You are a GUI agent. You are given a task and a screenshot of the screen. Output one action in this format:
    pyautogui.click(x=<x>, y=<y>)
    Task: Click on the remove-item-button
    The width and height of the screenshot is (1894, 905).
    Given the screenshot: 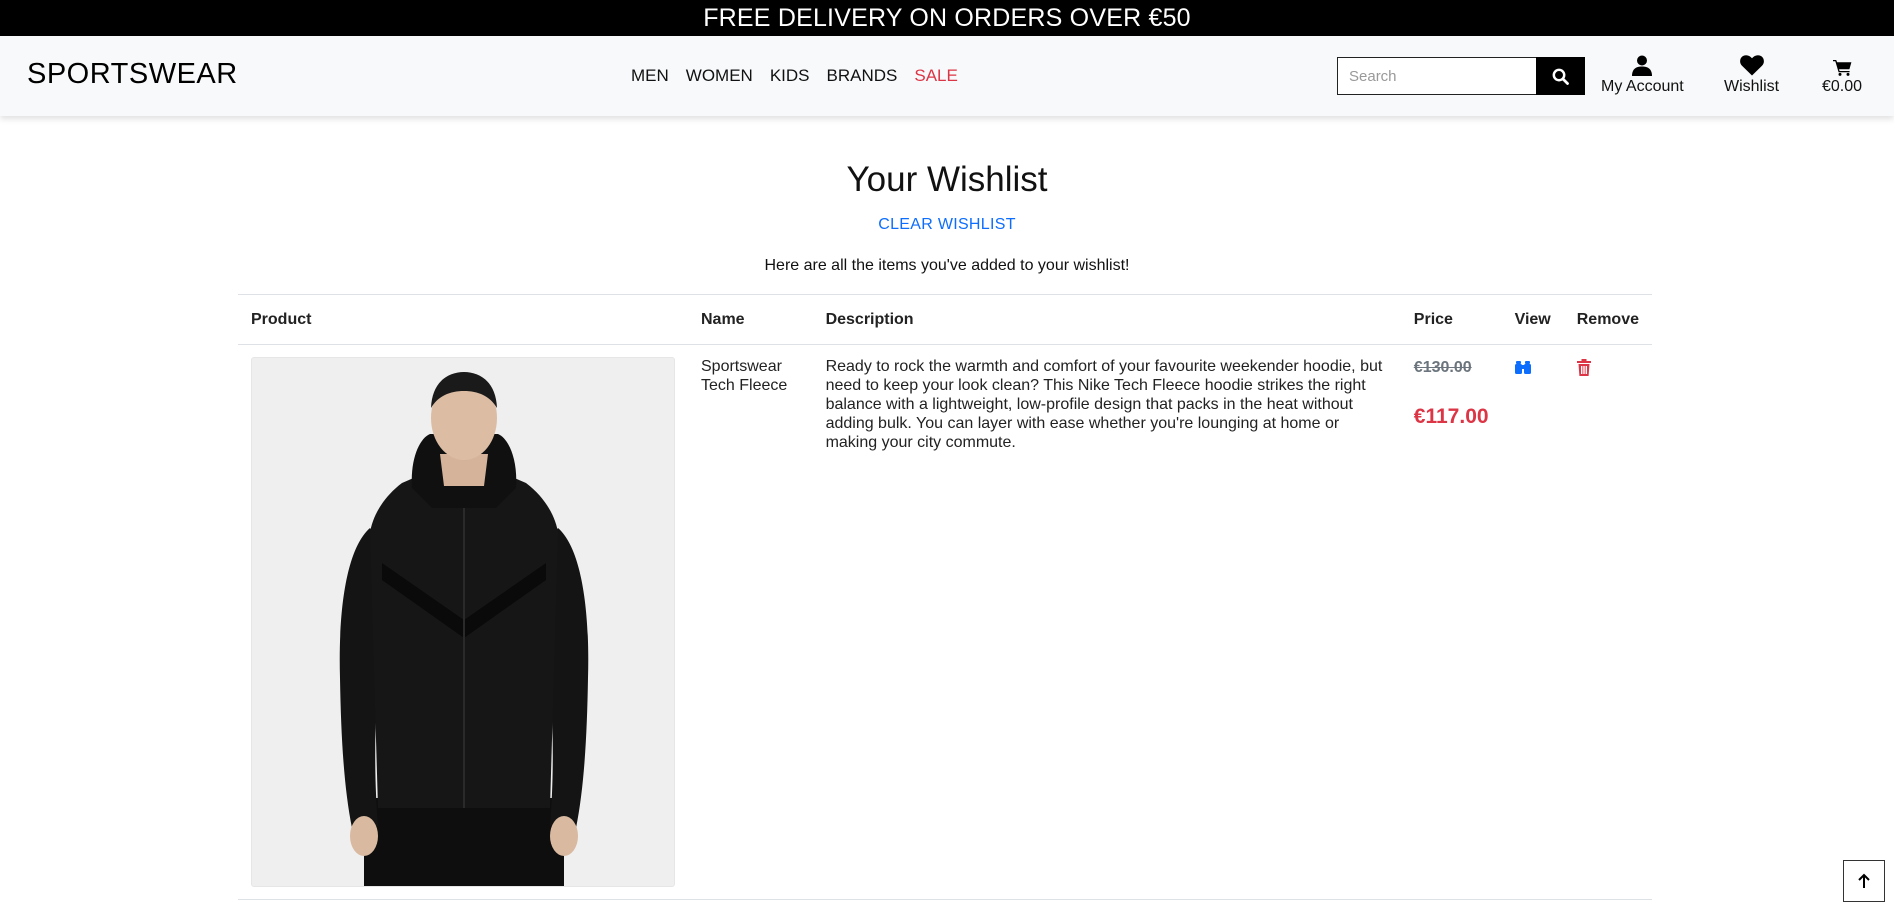 What is the action you would take?
    pyautogui.click(x=1583, y=370)
    